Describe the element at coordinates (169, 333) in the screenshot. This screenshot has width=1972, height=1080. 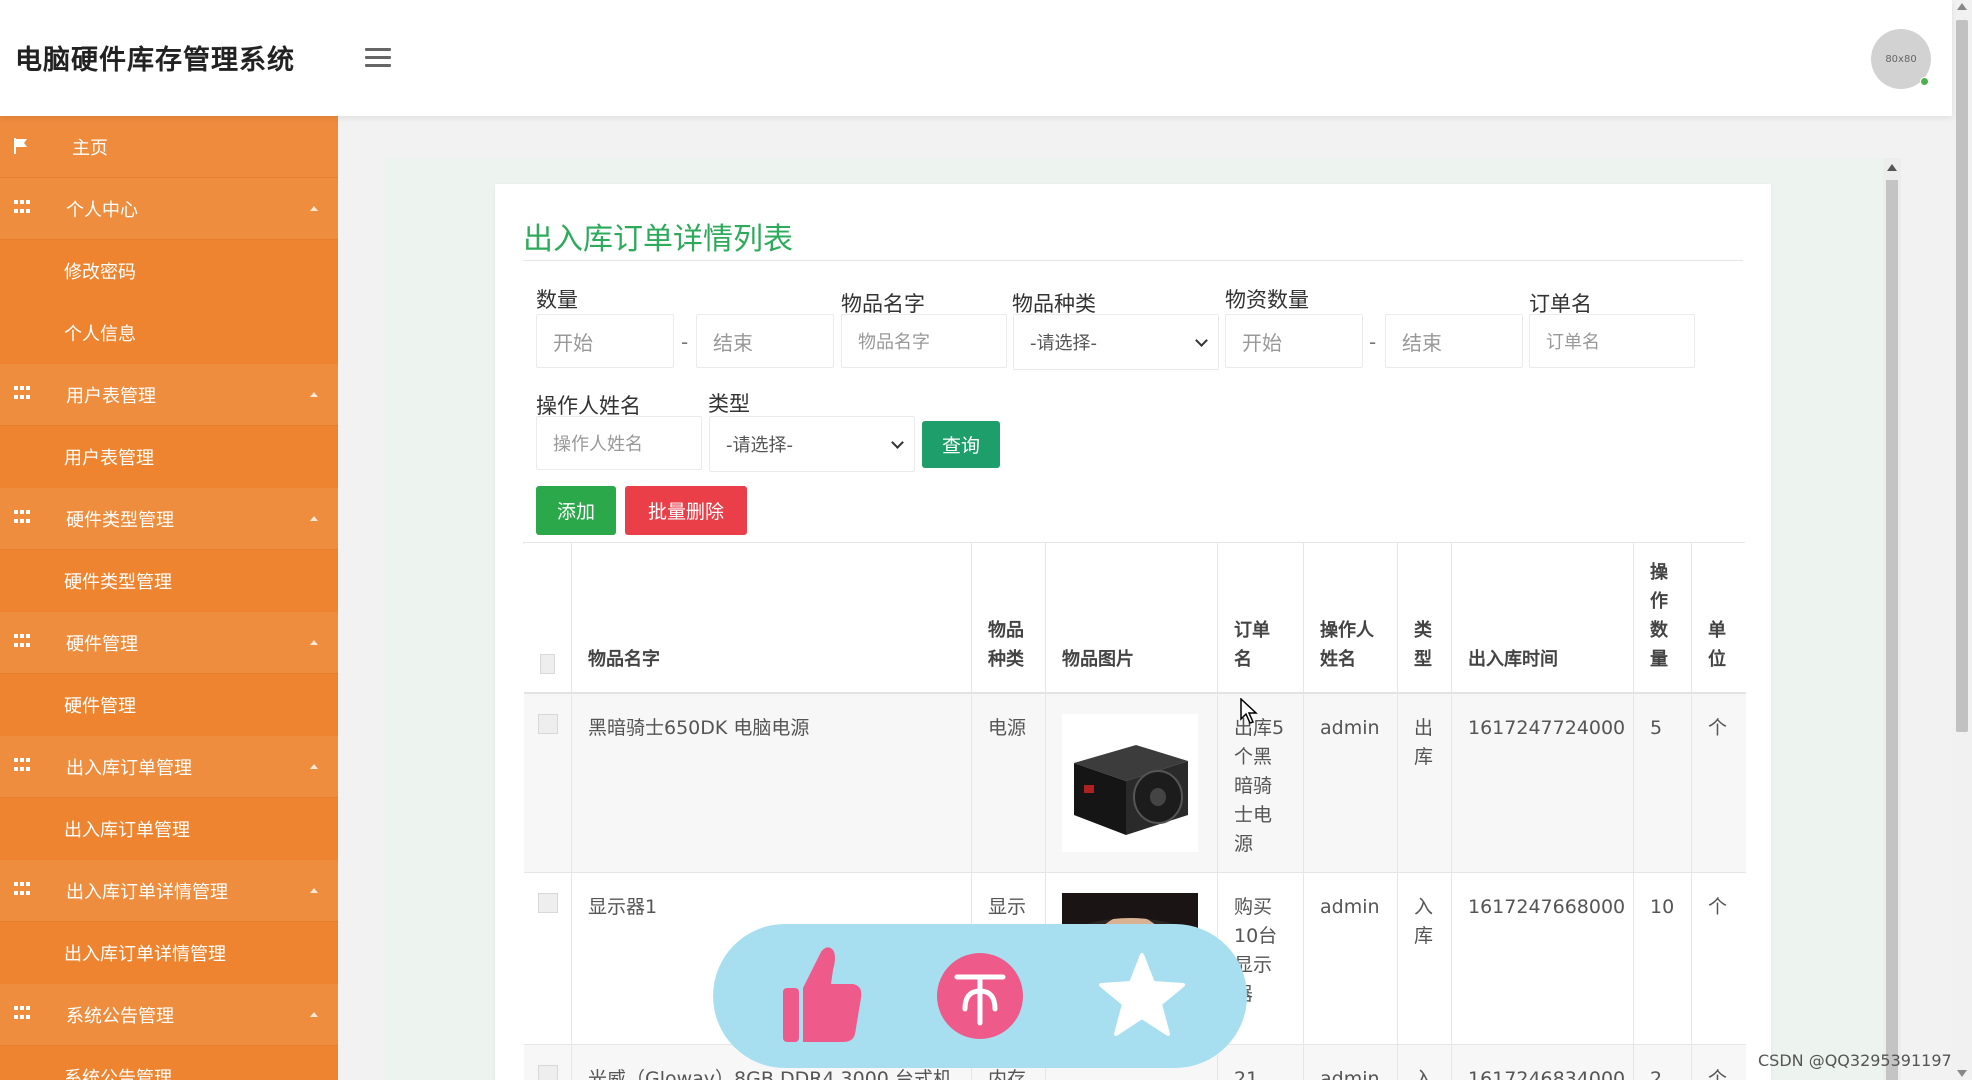
I see `sidebar-item-personal-info: 个人信息` at that location.